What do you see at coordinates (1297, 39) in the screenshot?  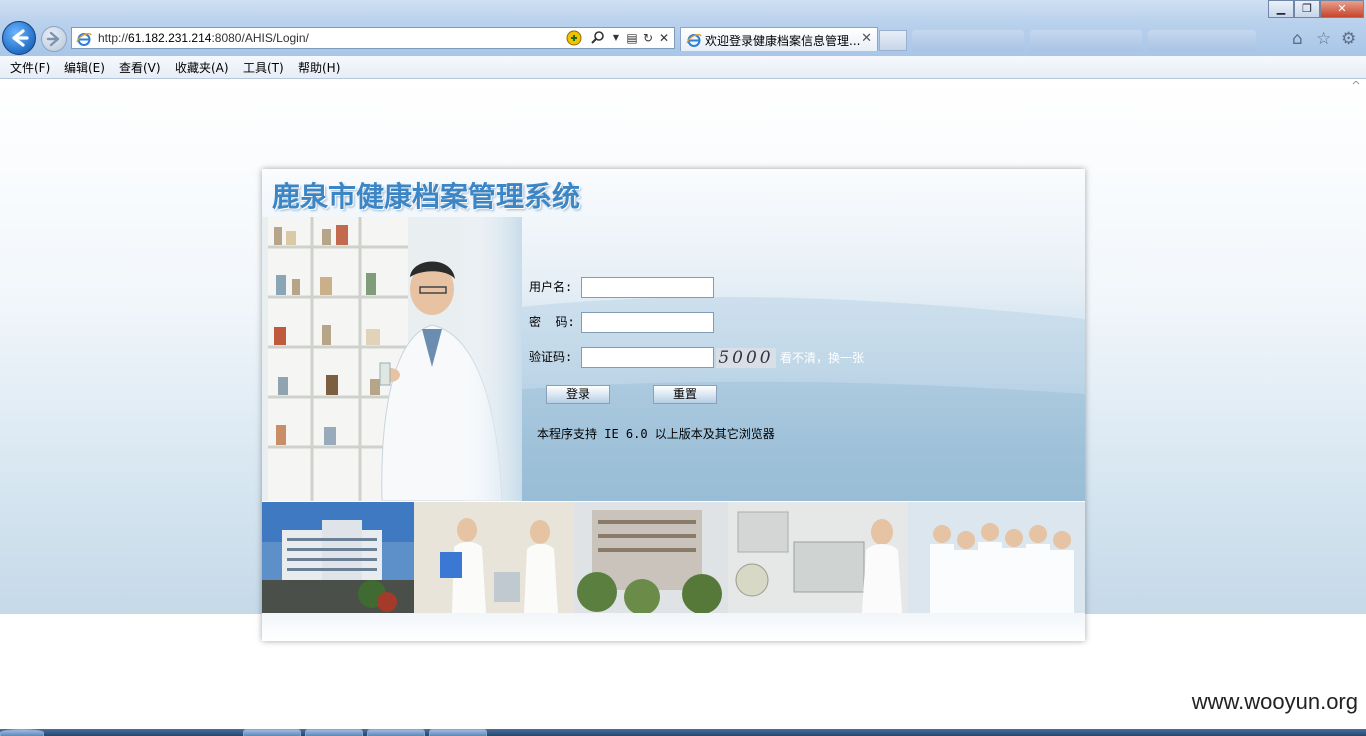 I see `home-icon: ⌂` at bounding box center [1297, 39].